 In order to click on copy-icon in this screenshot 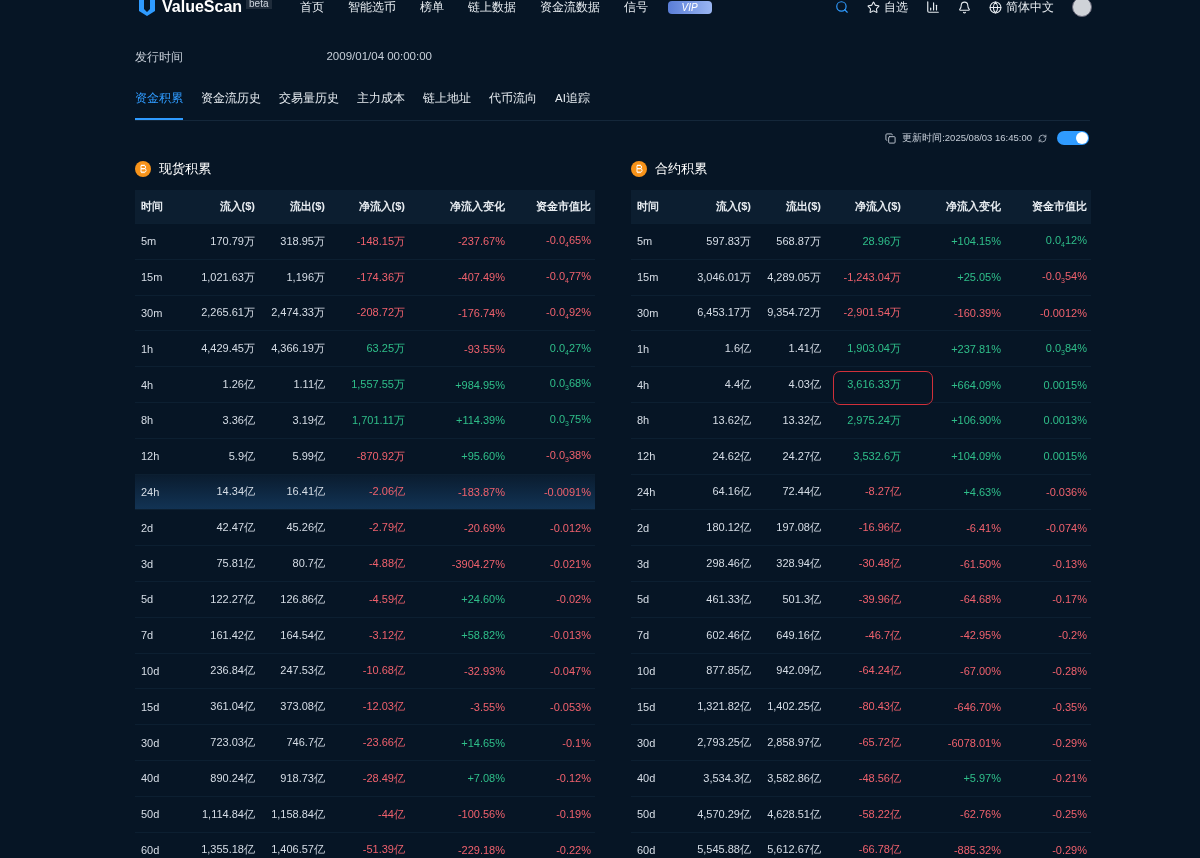, I will do `click(891, 138)`.